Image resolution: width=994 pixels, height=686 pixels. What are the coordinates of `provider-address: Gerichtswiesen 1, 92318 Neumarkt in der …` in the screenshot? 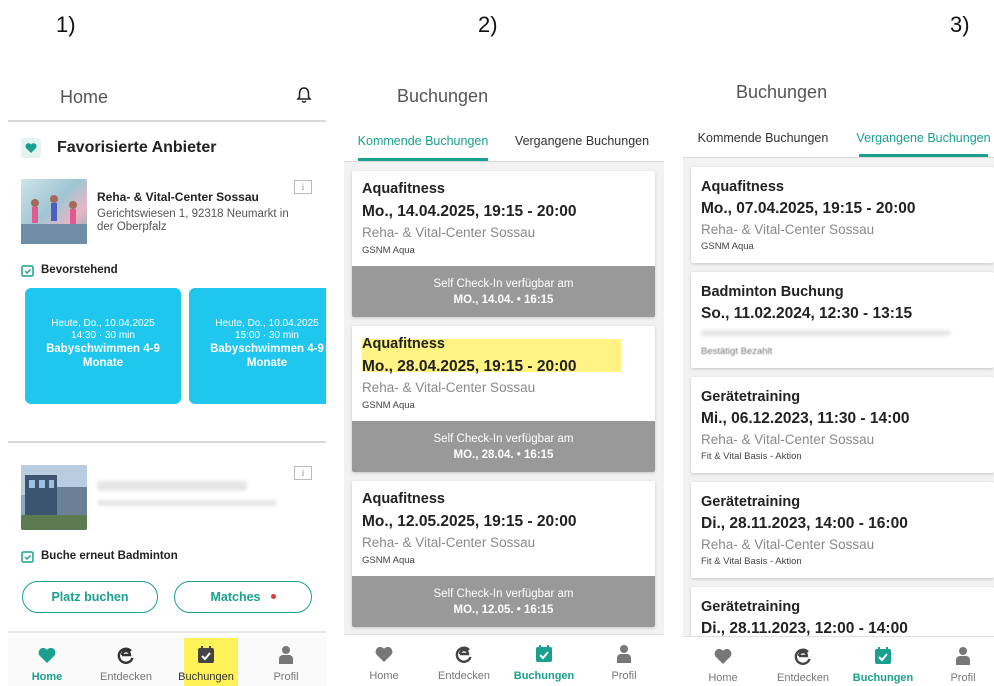 It's located at (193, 221).